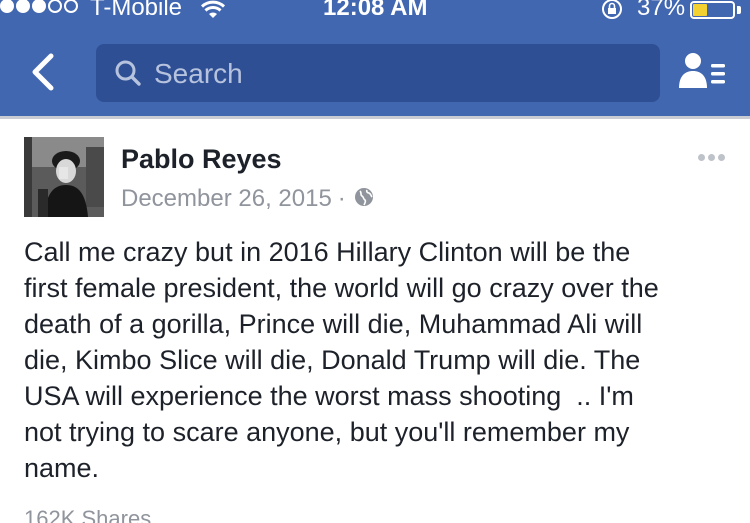  I want to click on chevron-left-icon, so click(43, 72).